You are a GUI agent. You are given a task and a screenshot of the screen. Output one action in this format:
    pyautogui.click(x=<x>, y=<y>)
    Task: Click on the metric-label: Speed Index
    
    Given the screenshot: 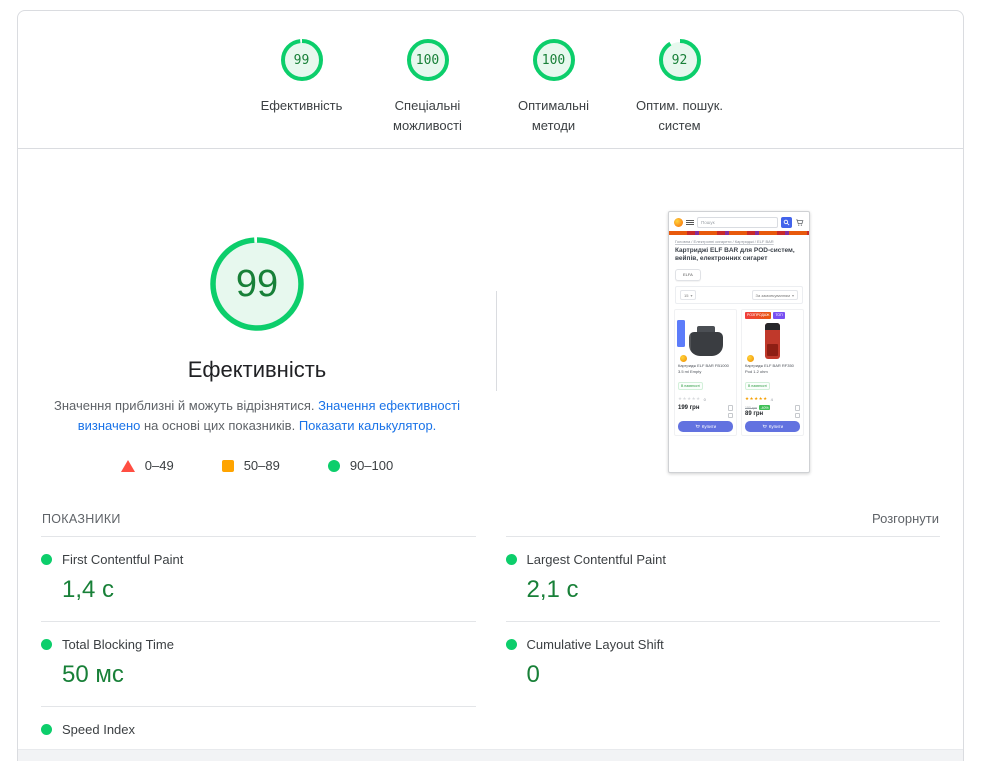 What is the action you would take?
    pyautogui.click(x=99, y=729)
    